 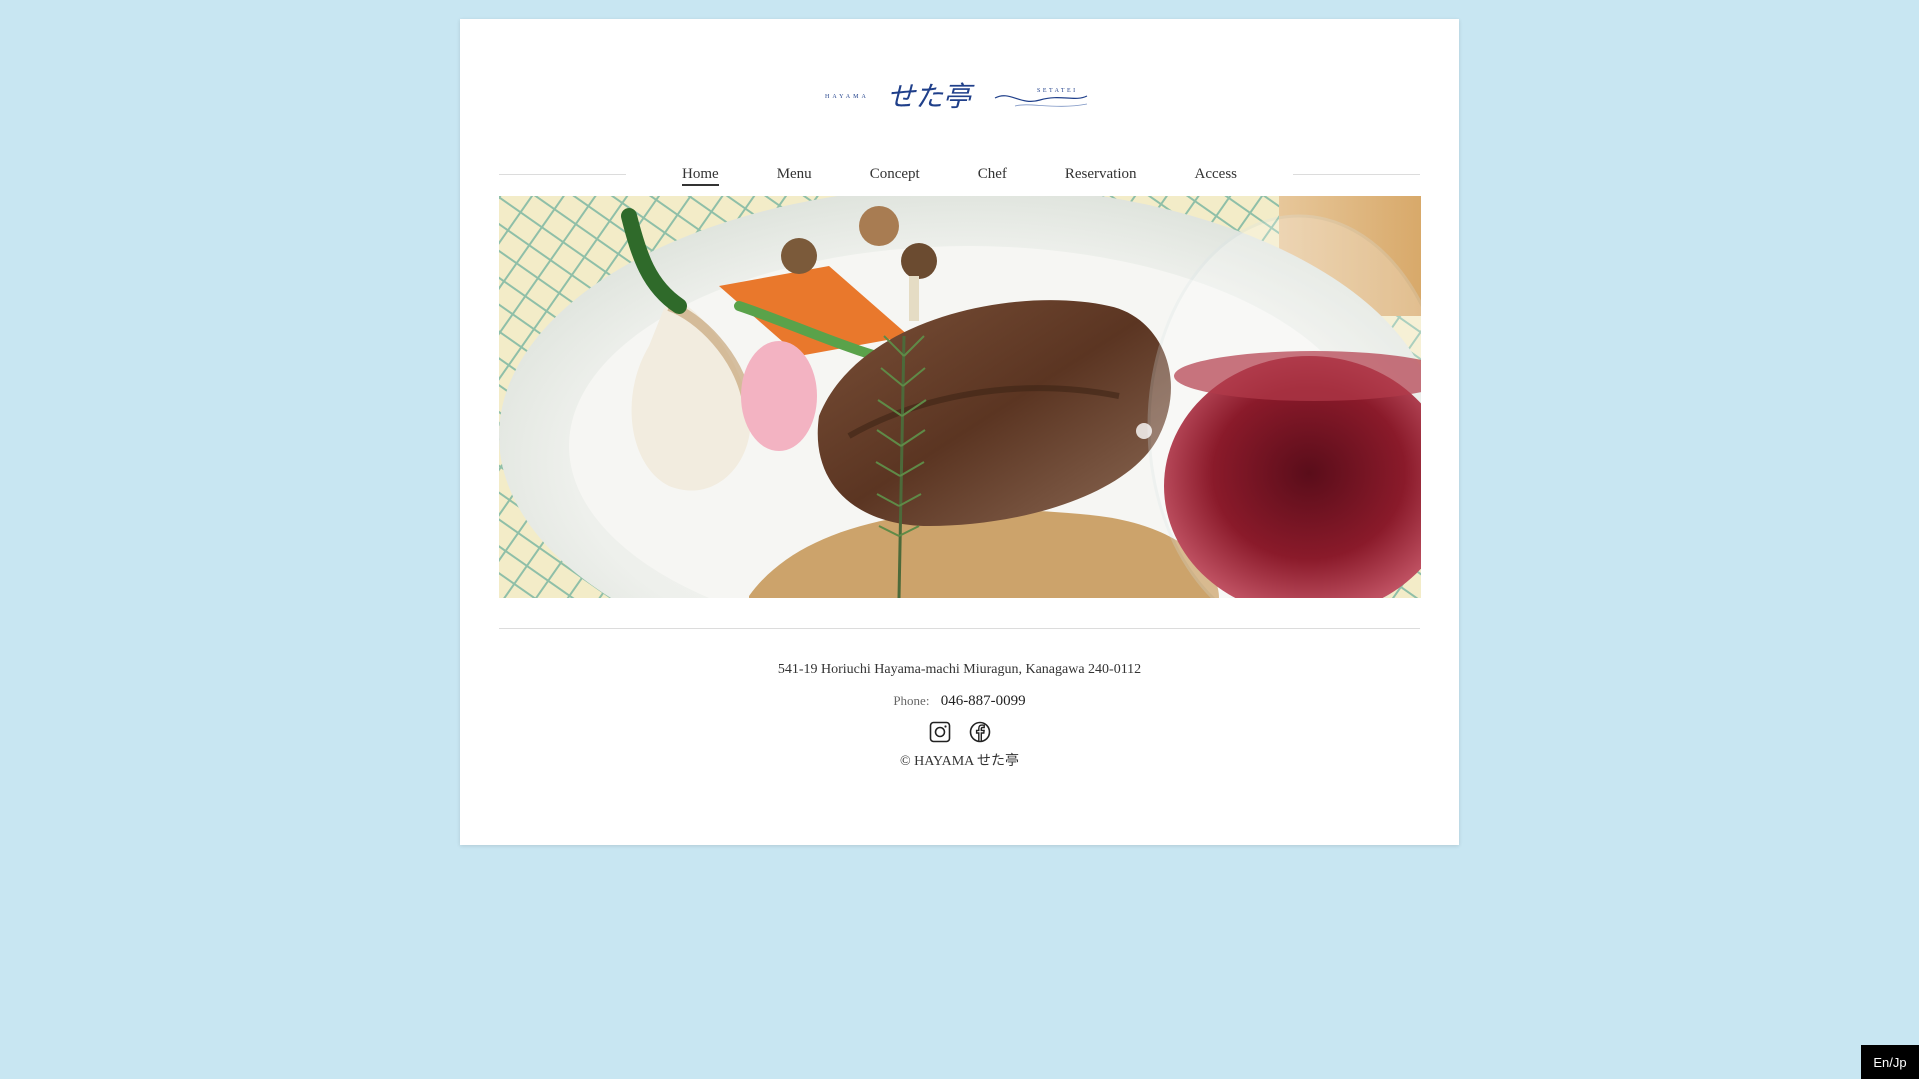 What do you see at coordinates (931, 96) in the screenshot?
I see `logo-main-text: せた亭` at bounding box center [931, 96].